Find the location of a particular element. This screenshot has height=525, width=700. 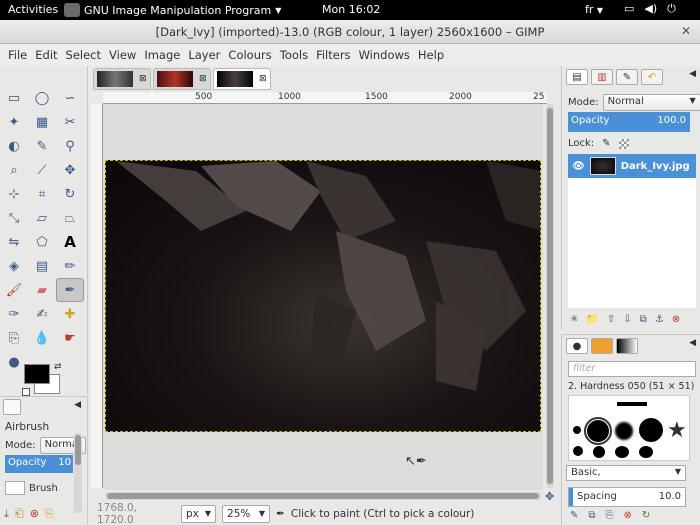

blend-tool-icon: ▤ is located at coordinates (42, 266).